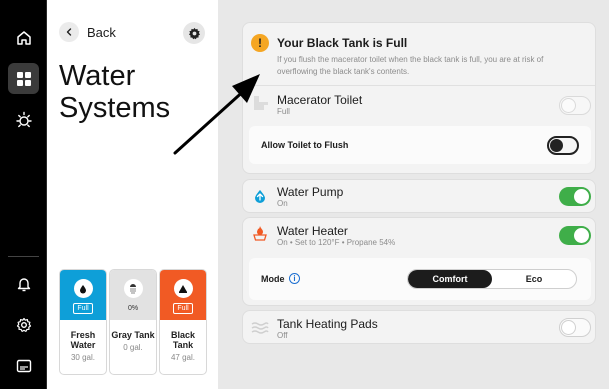 This screenshot has width=609, height=389. I want to click on water-pump-title: Water Pump, so click(310, 192).